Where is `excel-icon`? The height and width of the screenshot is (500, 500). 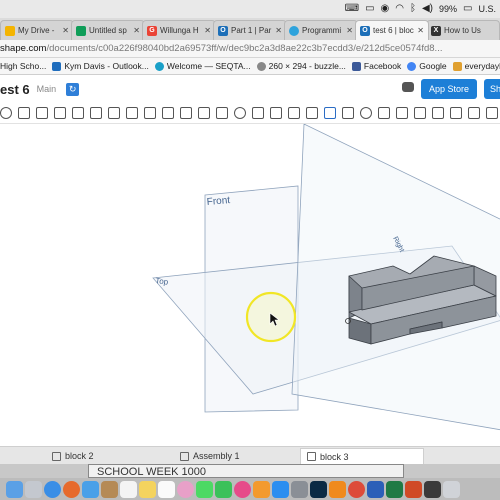 excel-icon is located at coordinates (394, 489).